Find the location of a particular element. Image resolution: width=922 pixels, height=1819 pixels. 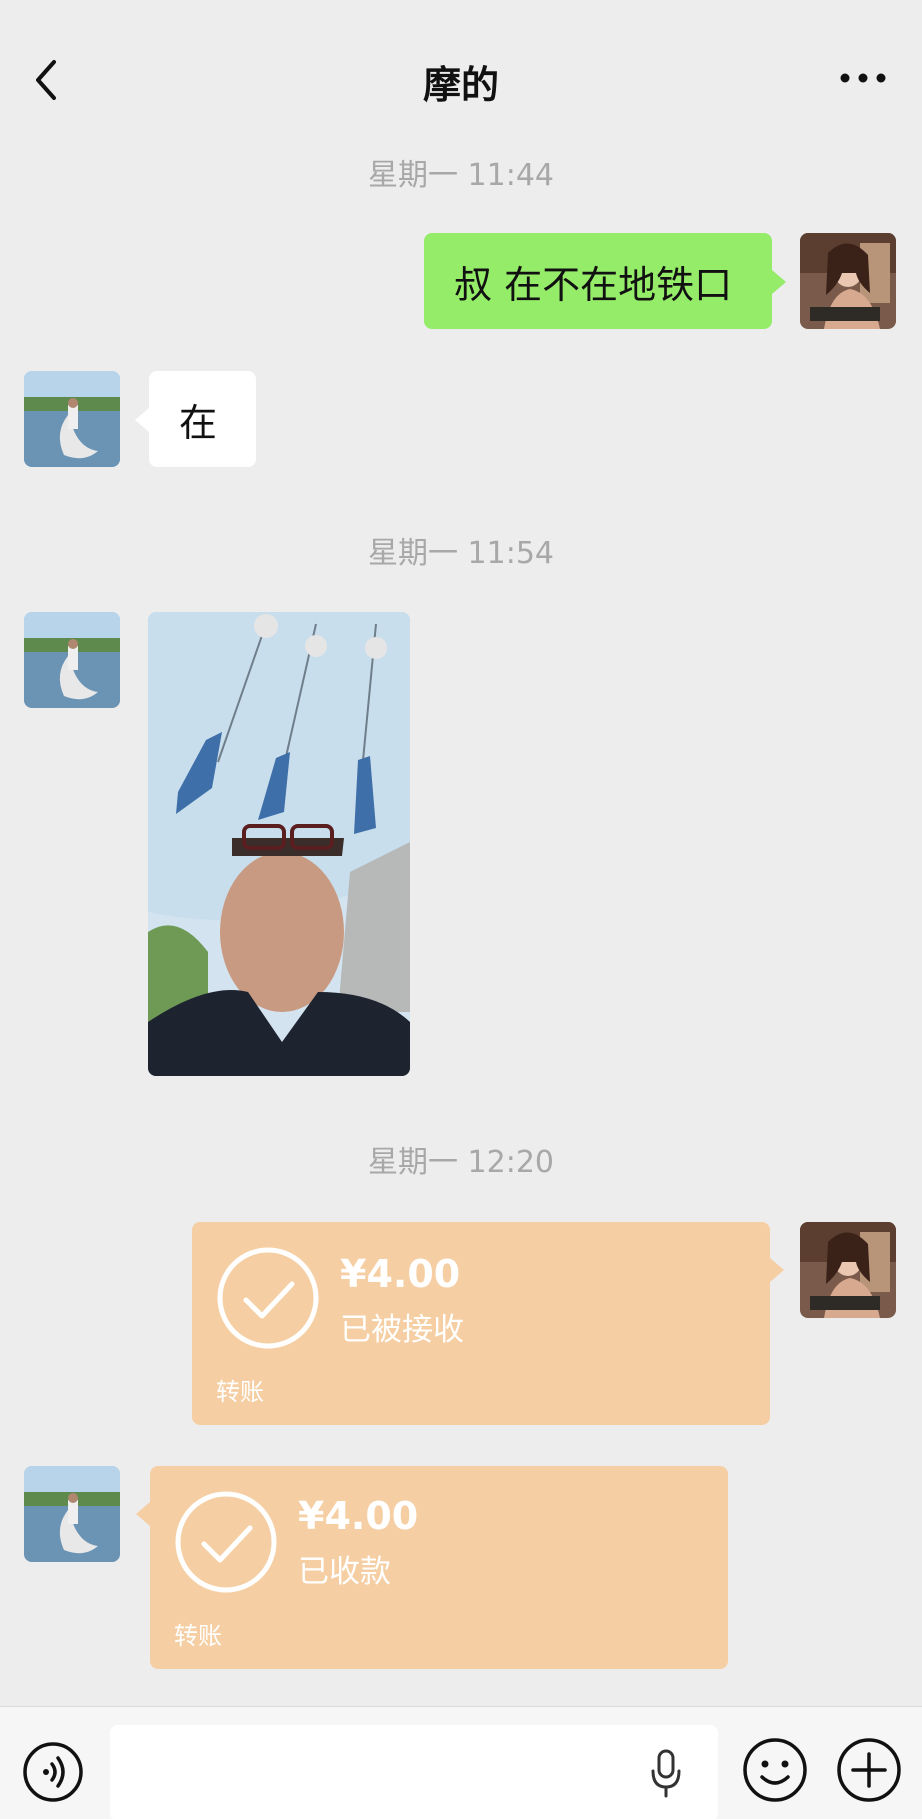

message-timestamp: 星期一 12:20 is located at coordinates (461, 1162).